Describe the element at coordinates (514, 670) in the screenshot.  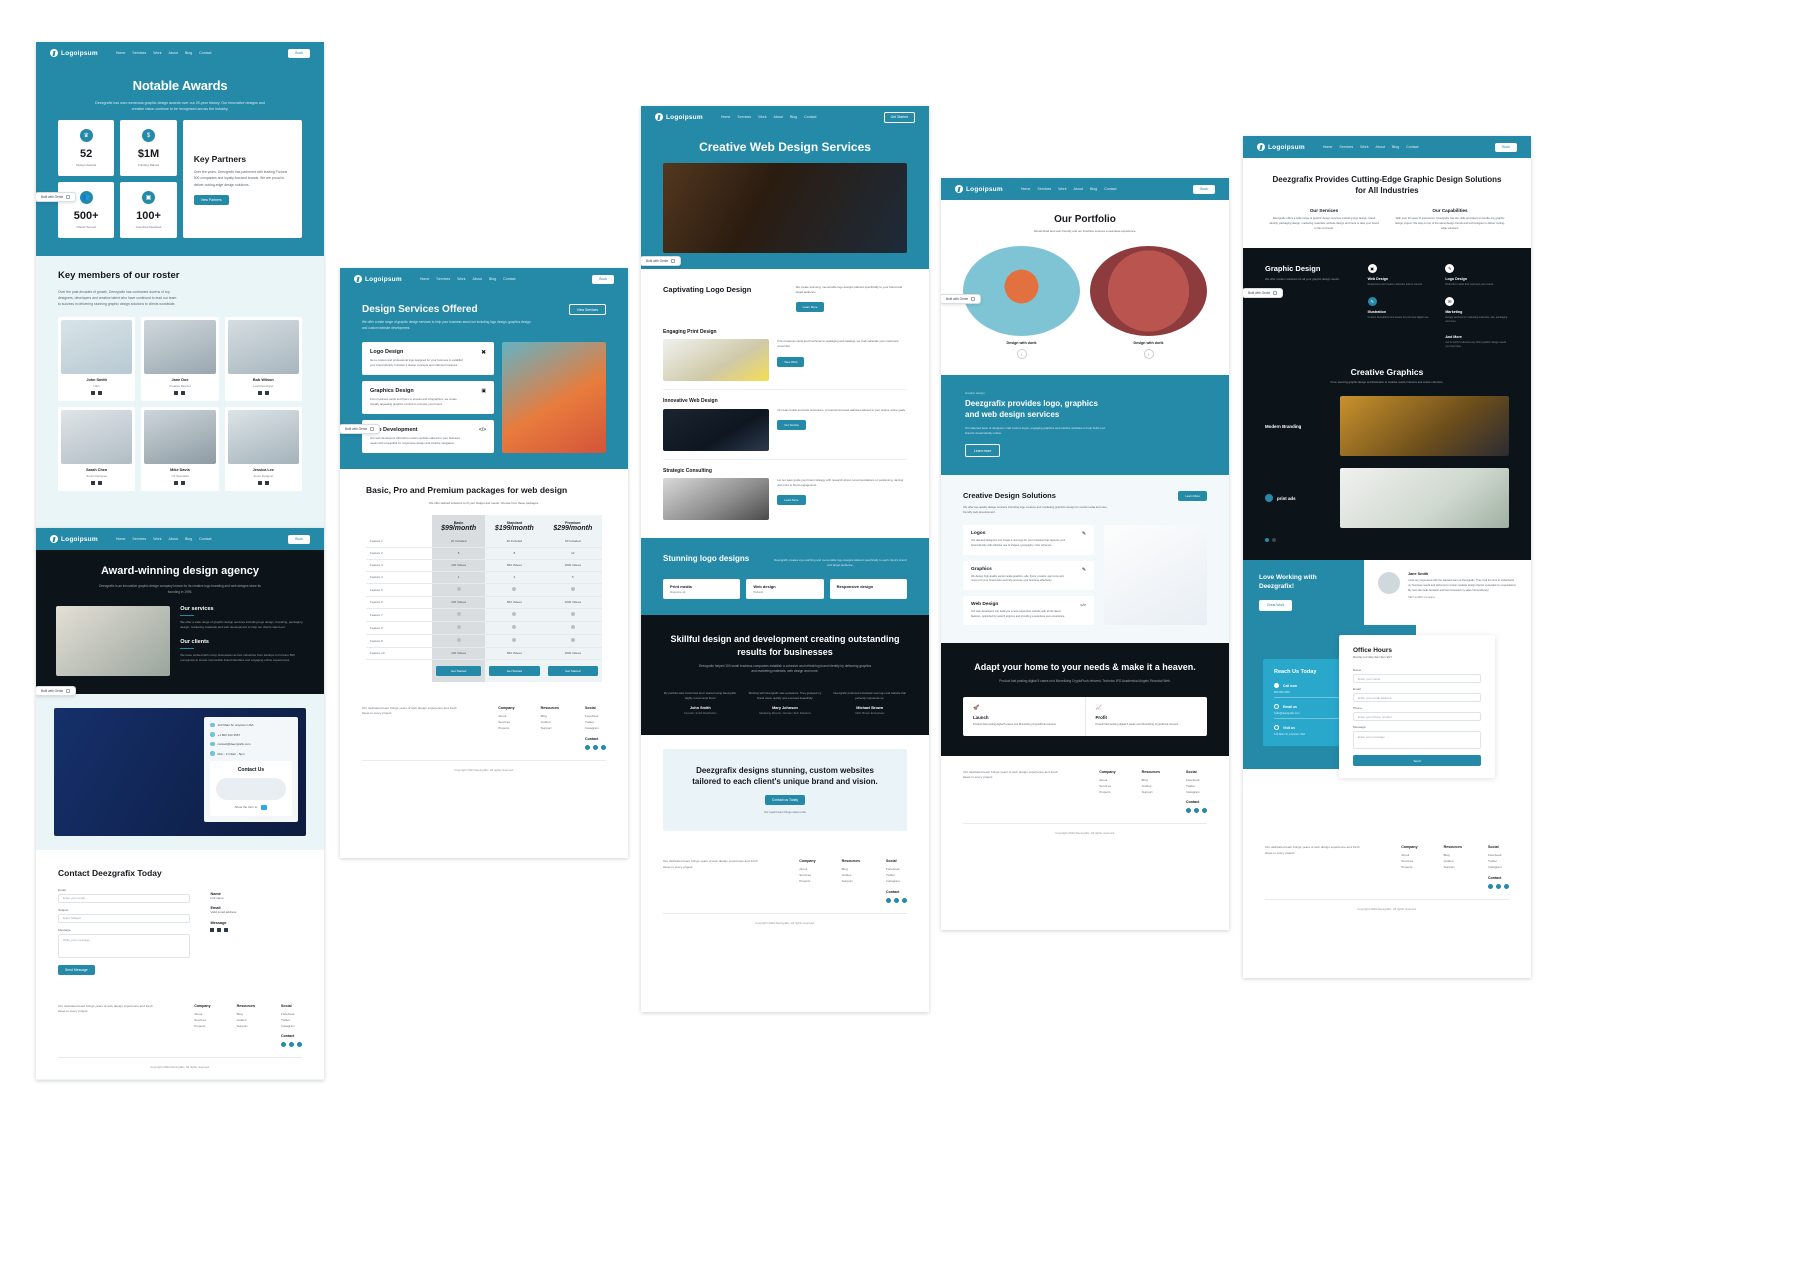
I see `get-started-standard-button: Get Started` at that location.